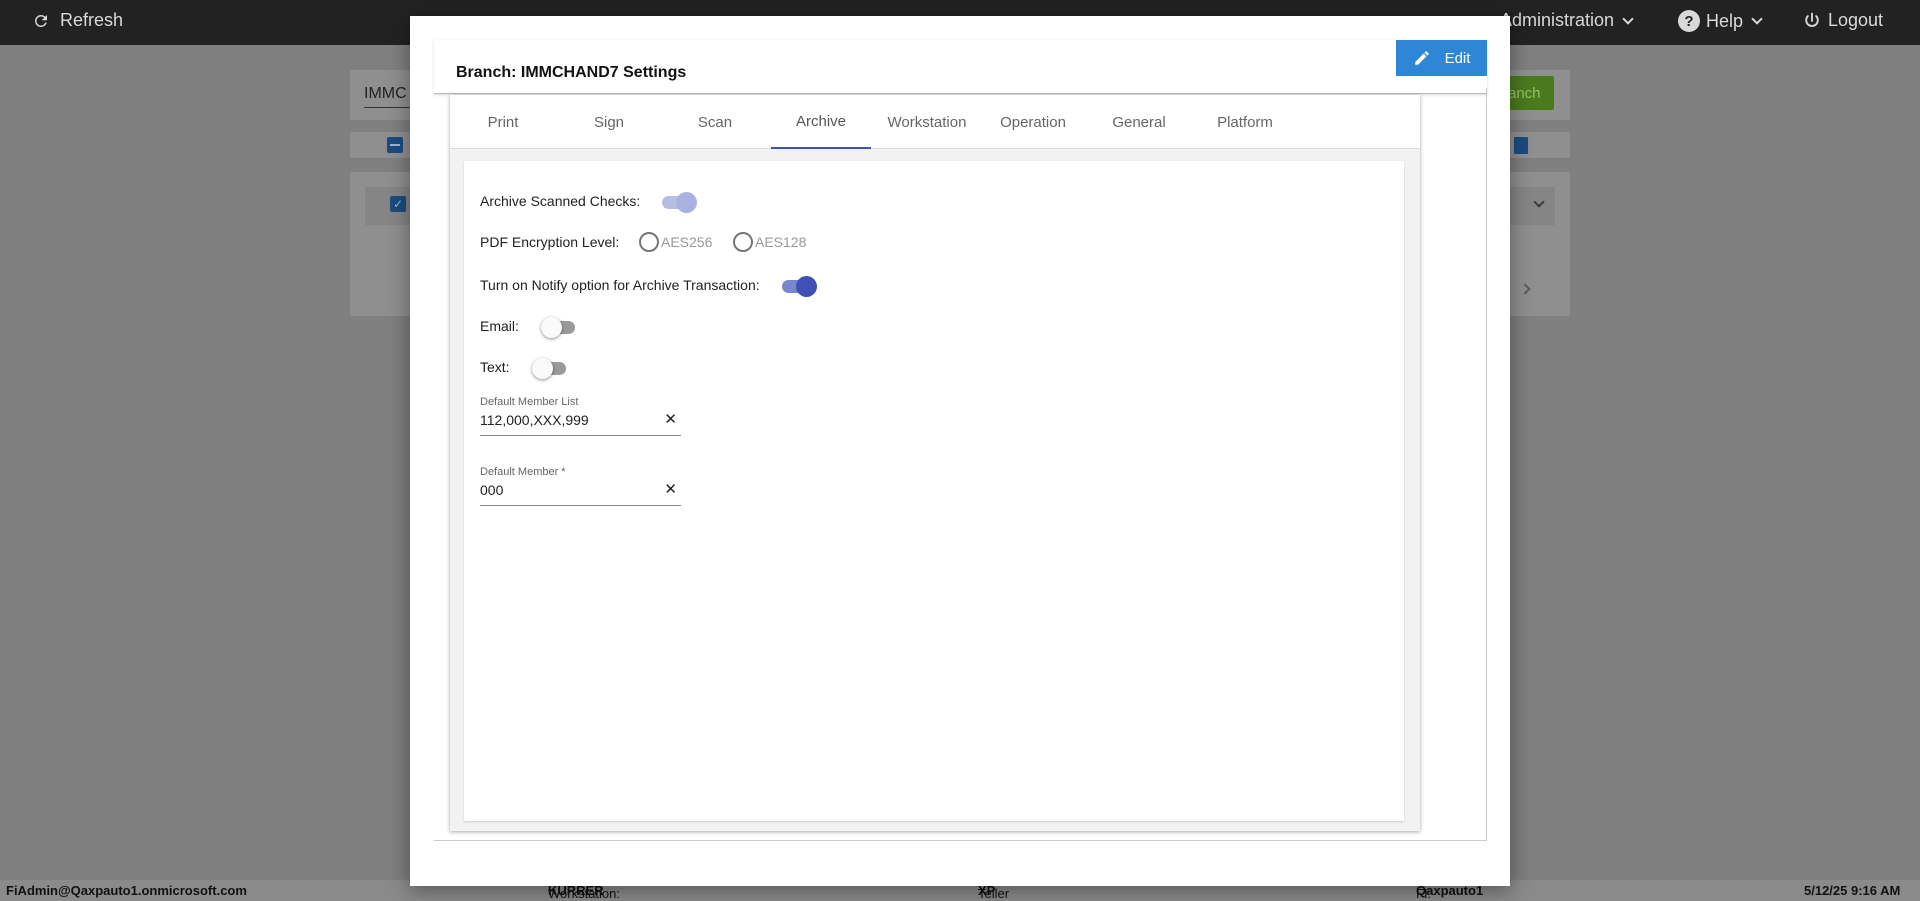  I want to click on tab-archive: Archive, so click(821, 122).